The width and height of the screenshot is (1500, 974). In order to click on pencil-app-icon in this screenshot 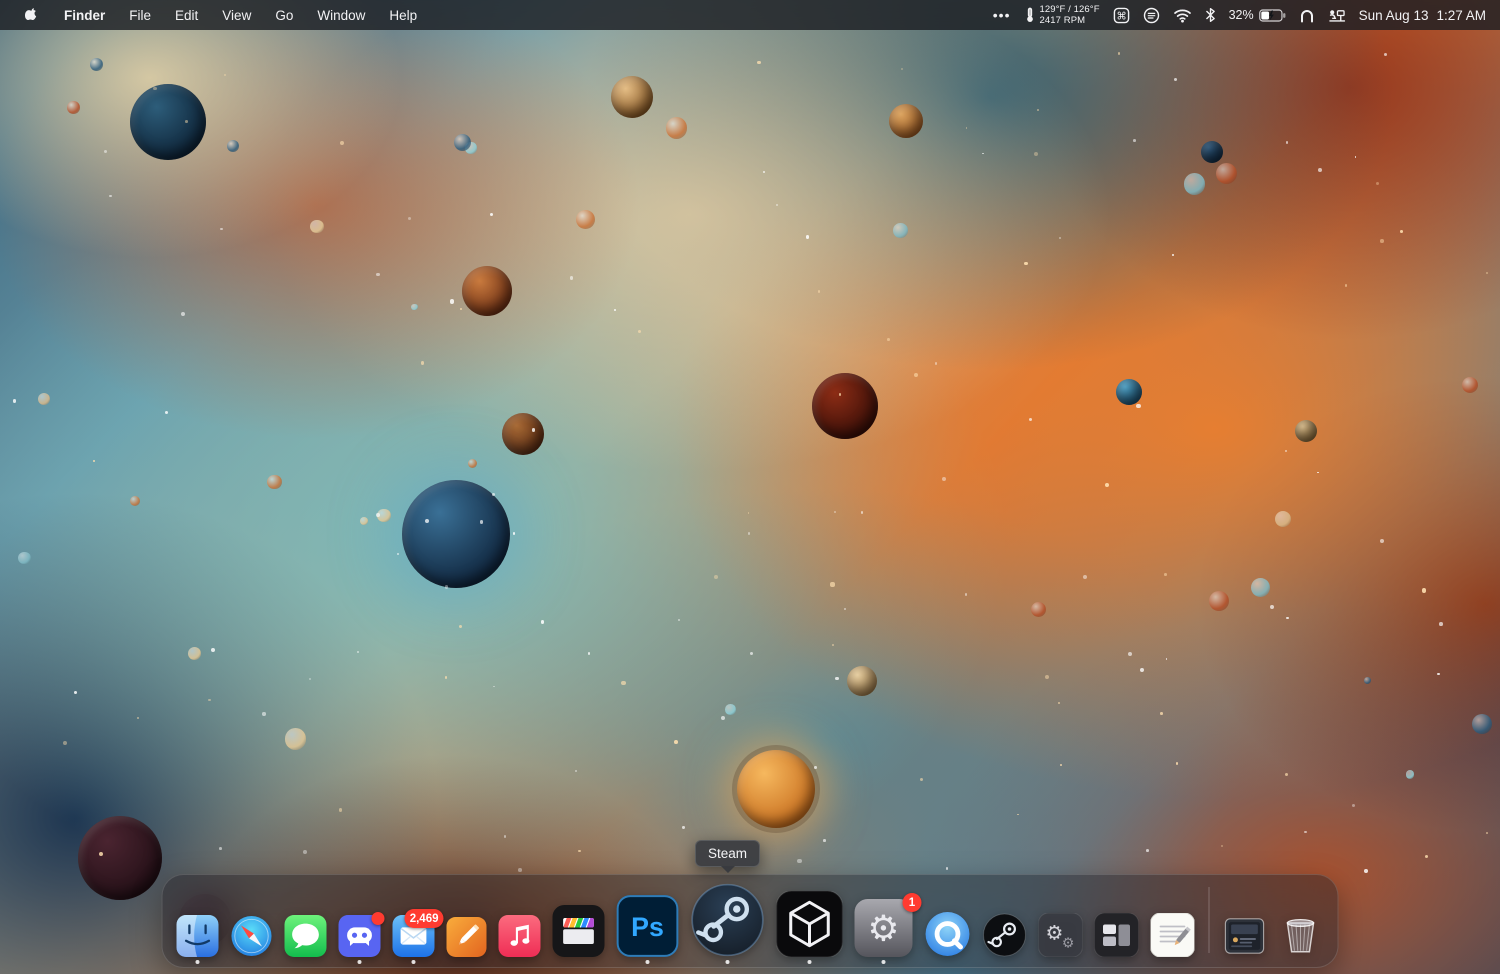, I will do `click(466, 937)`.